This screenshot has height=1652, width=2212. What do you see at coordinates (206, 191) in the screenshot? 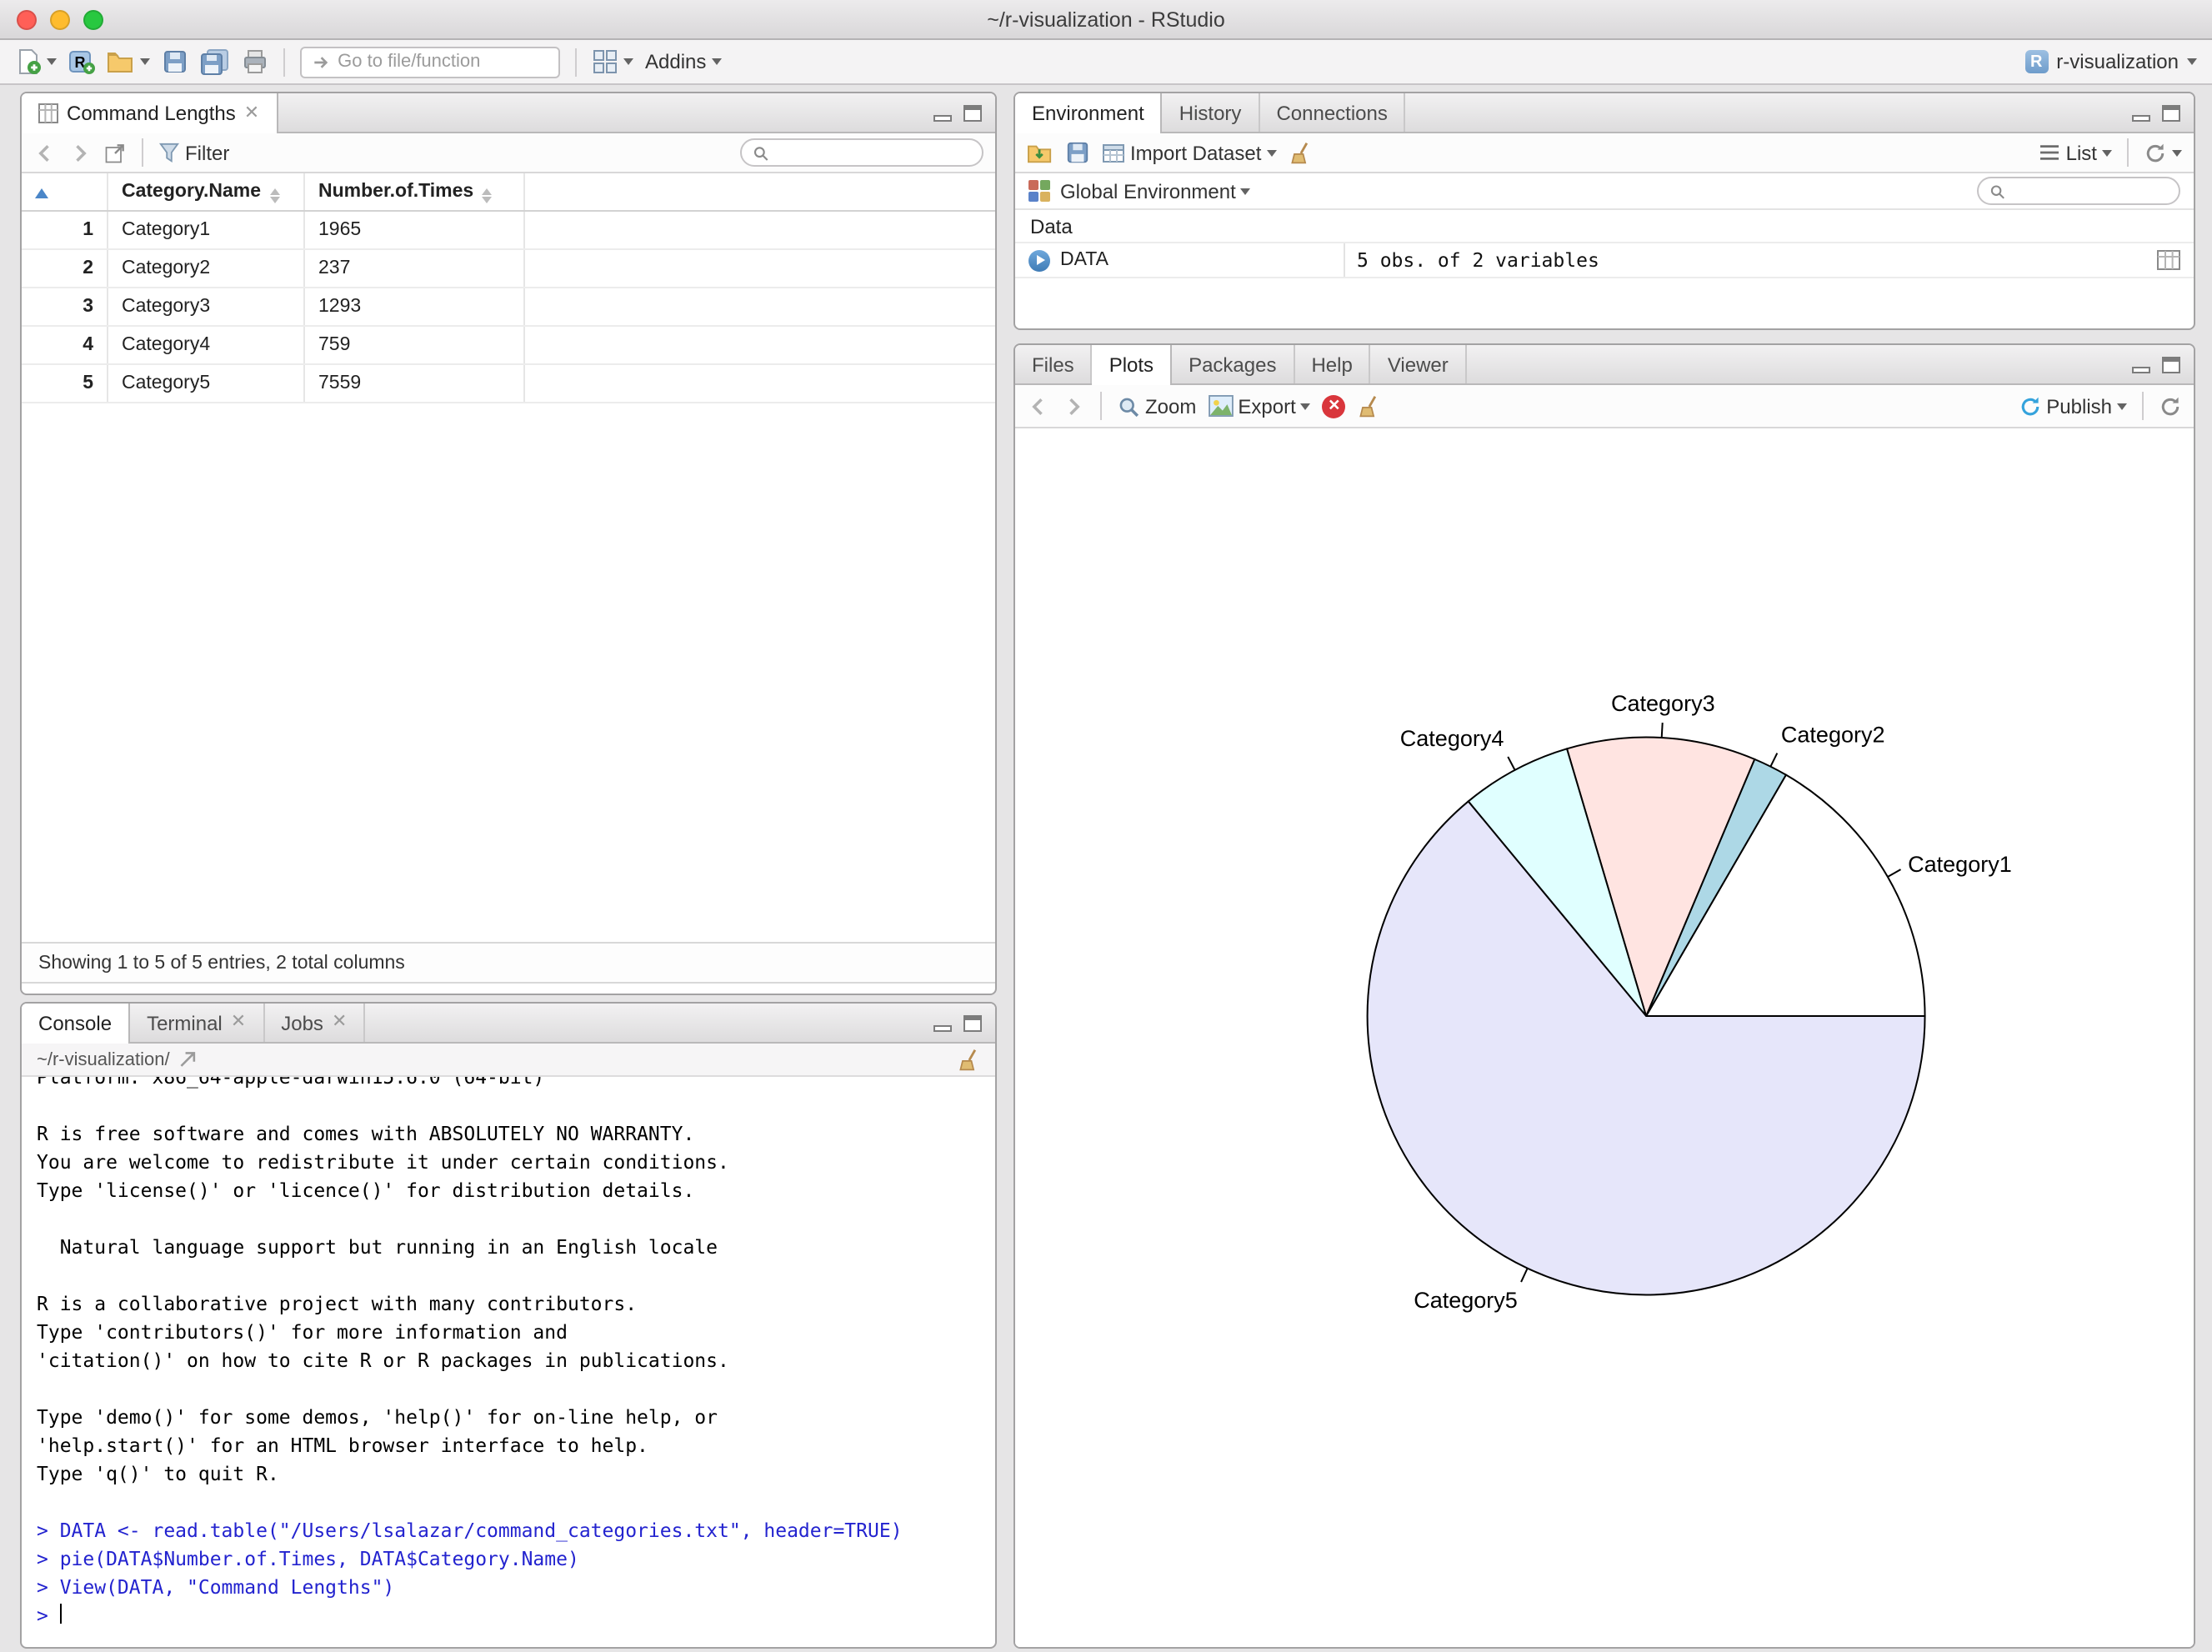
I see `column-header-category-name: Category.Name` at bounding box center [206, 191].